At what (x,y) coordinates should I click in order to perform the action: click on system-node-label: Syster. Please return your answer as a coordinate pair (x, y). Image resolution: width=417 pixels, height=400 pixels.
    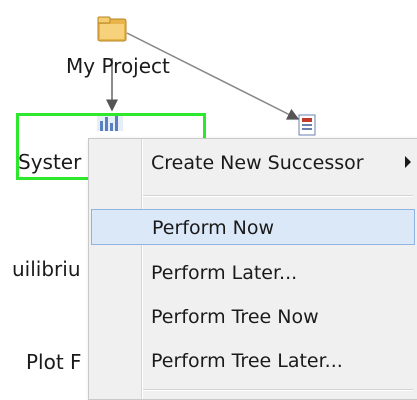
    Looking at the image, I should click on (49, 162).